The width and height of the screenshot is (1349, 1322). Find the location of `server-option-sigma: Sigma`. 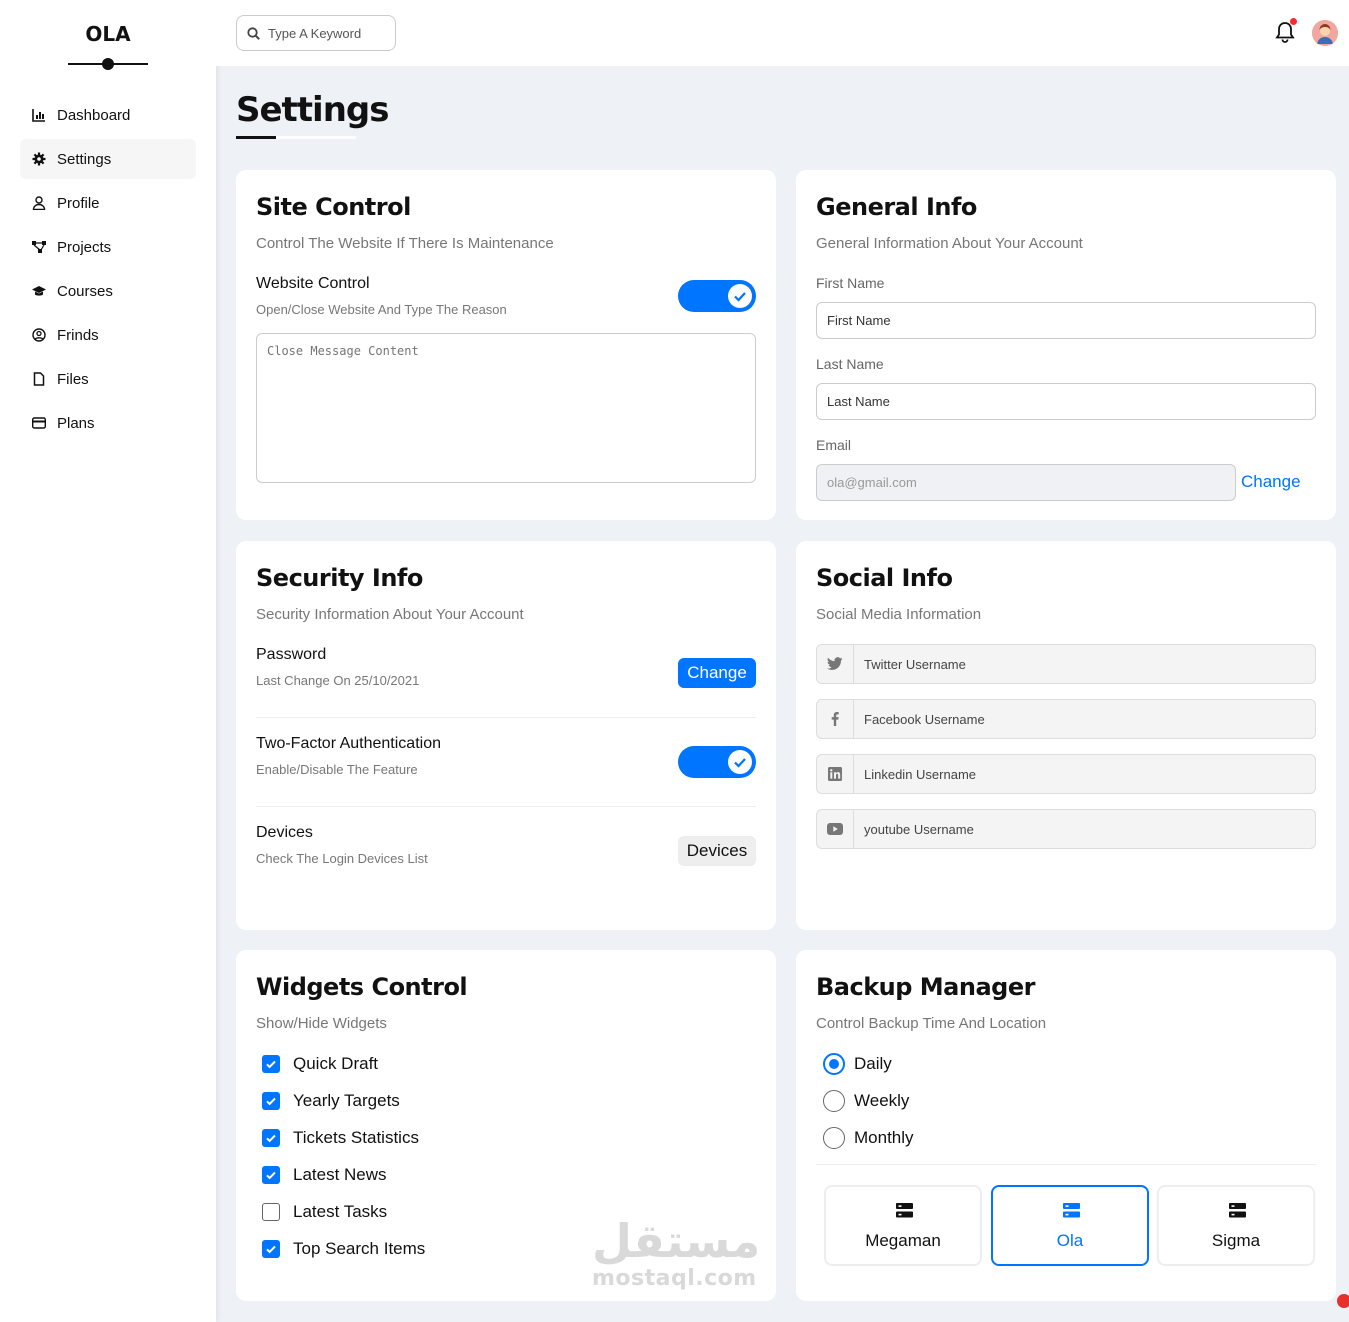

server-option-sigma: Sigma is located at coordinates (1236, 1225).